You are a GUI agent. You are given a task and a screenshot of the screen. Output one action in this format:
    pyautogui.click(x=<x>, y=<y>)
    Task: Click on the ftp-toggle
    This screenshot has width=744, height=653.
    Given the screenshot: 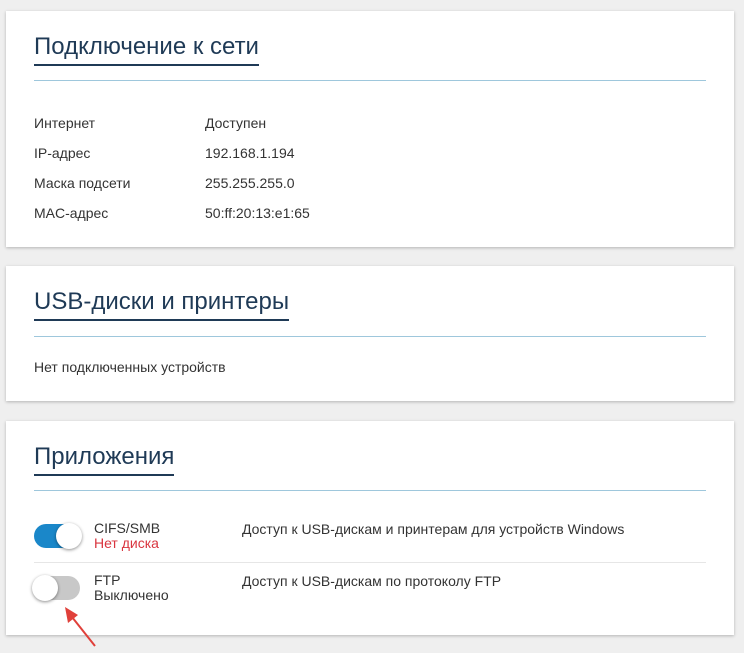 What is the action you would take?
    pyautogui.click(x=56, y=588)
    